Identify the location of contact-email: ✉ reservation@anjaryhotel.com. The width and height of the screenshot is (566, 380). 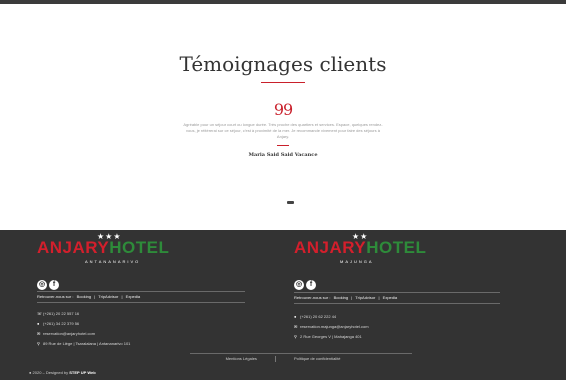
(83, 335).